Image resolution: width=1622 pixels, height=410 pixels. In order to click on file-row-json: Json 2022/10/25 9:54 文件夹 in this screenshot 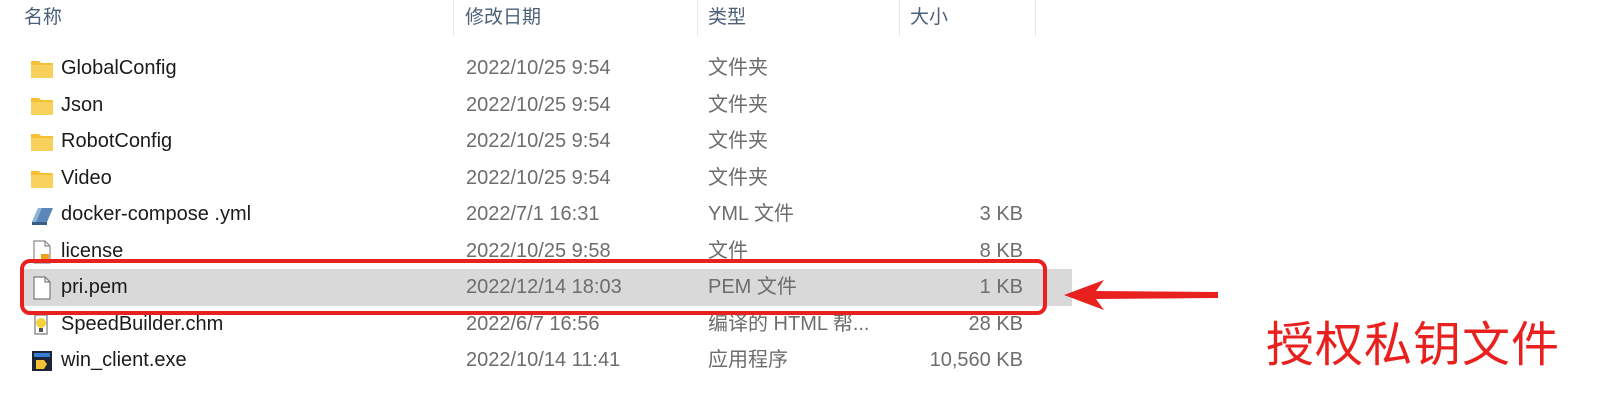, I will do `click(546, 105)`.